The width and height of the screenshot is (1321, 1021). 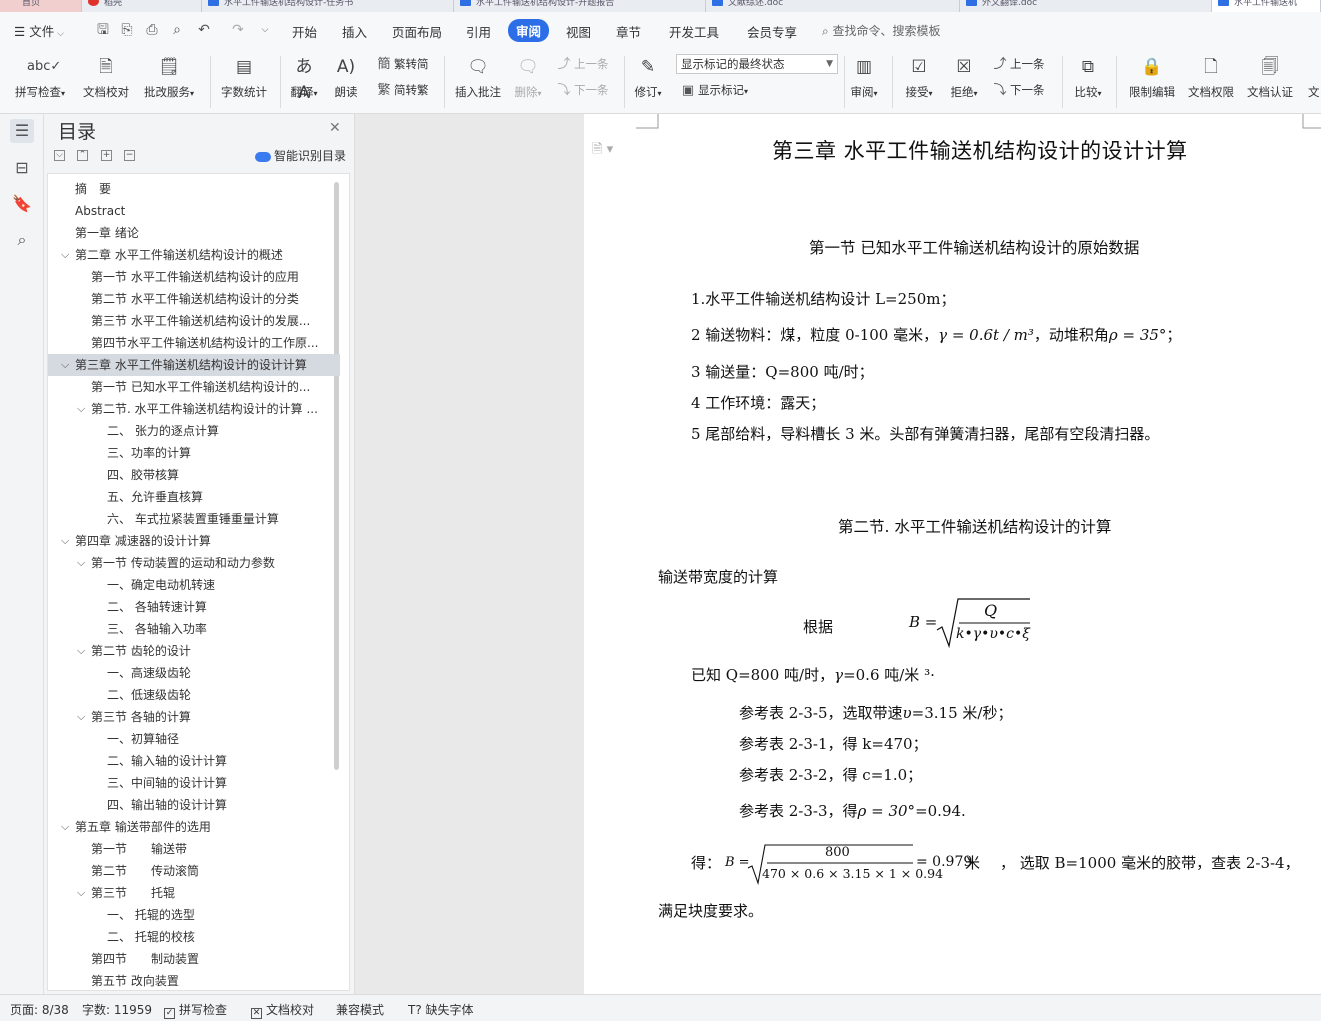 What do you see at coordinates (194, 453) in the screenshot?
I see `toc-item: 三、功率的计算` at bounding box center [194, 453].